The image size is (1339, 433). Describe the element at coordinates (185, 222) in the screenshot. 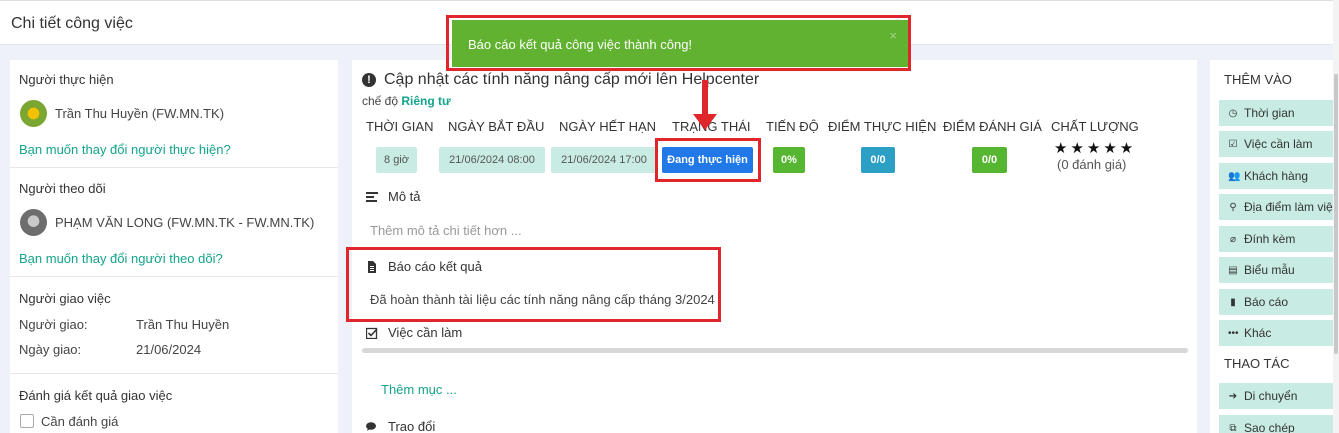

I see `follower-name: PHẠM VĂN LONG (FW.MN.TK - FW.MN.TK)` at that location.